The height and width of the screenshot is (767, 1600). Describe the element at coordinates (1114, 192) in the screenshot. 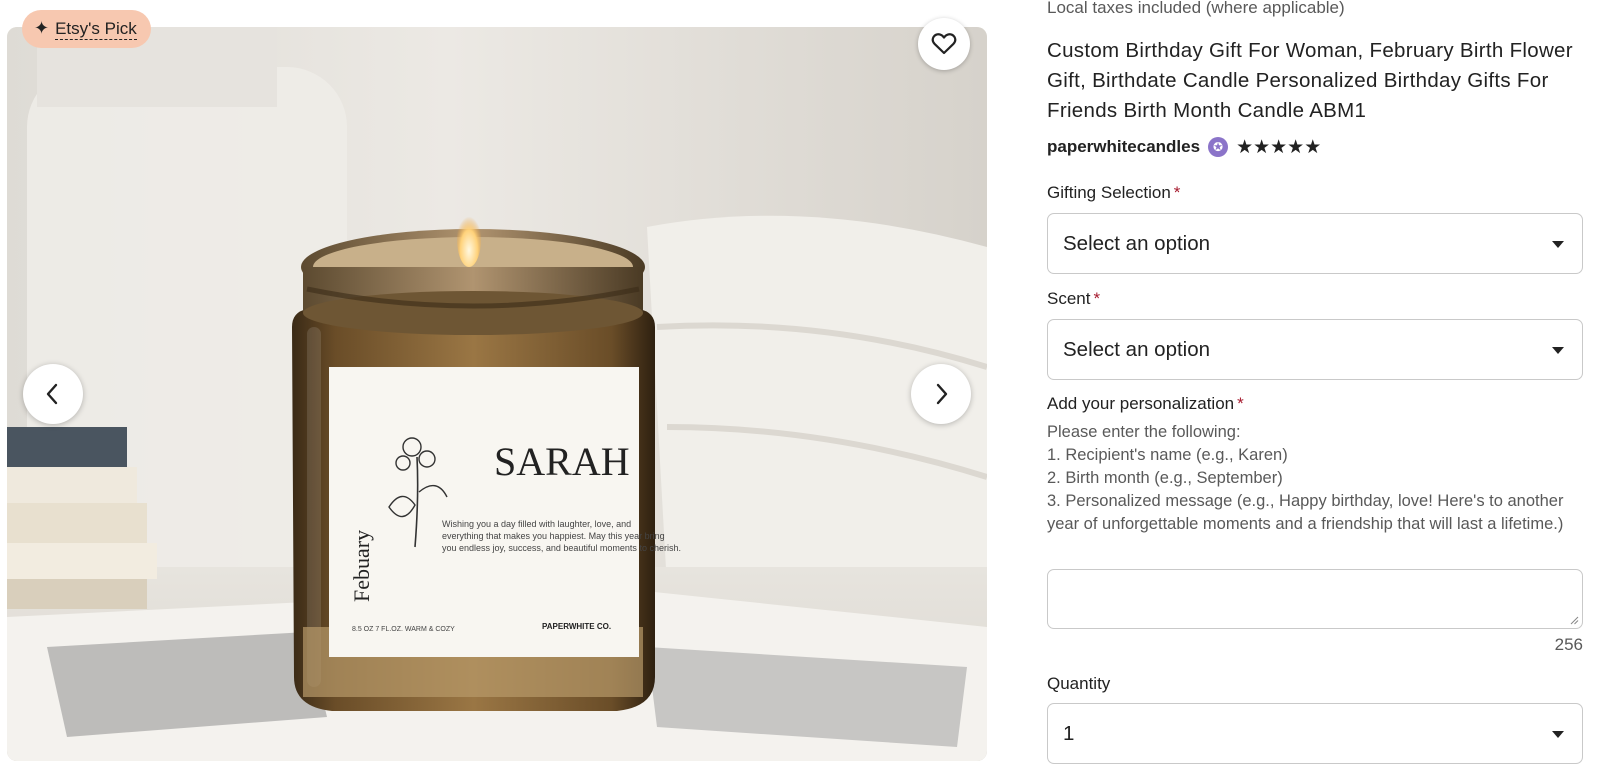

I see `gifting-selection-label: Gifting Selection *` at that location.